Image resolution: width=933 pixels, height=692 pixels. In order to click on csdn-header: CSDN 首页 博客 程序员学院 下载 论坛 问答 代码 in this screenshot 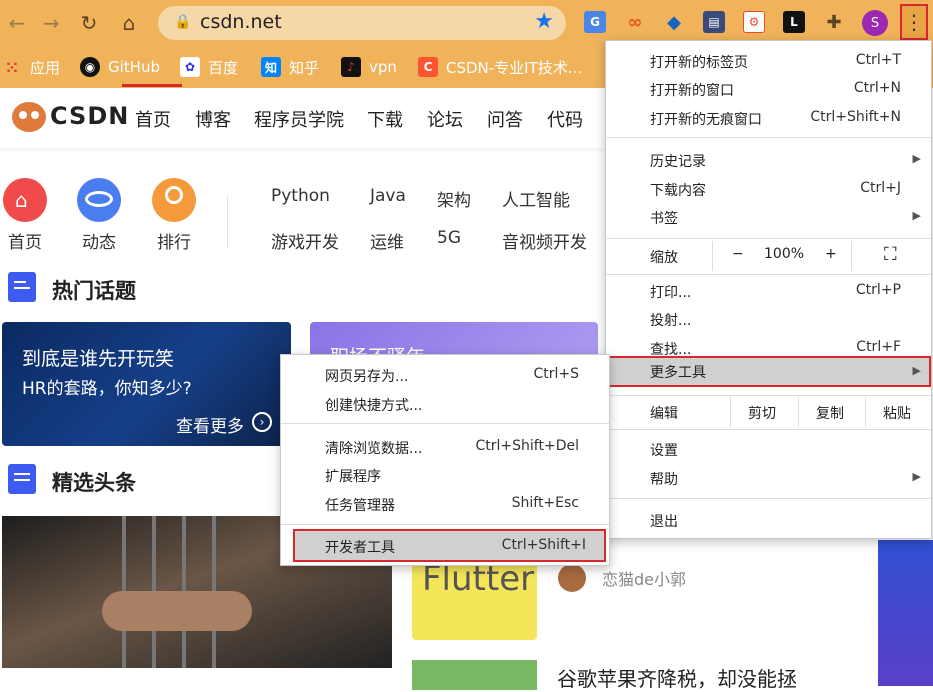, I will do `click(302, 118)`.